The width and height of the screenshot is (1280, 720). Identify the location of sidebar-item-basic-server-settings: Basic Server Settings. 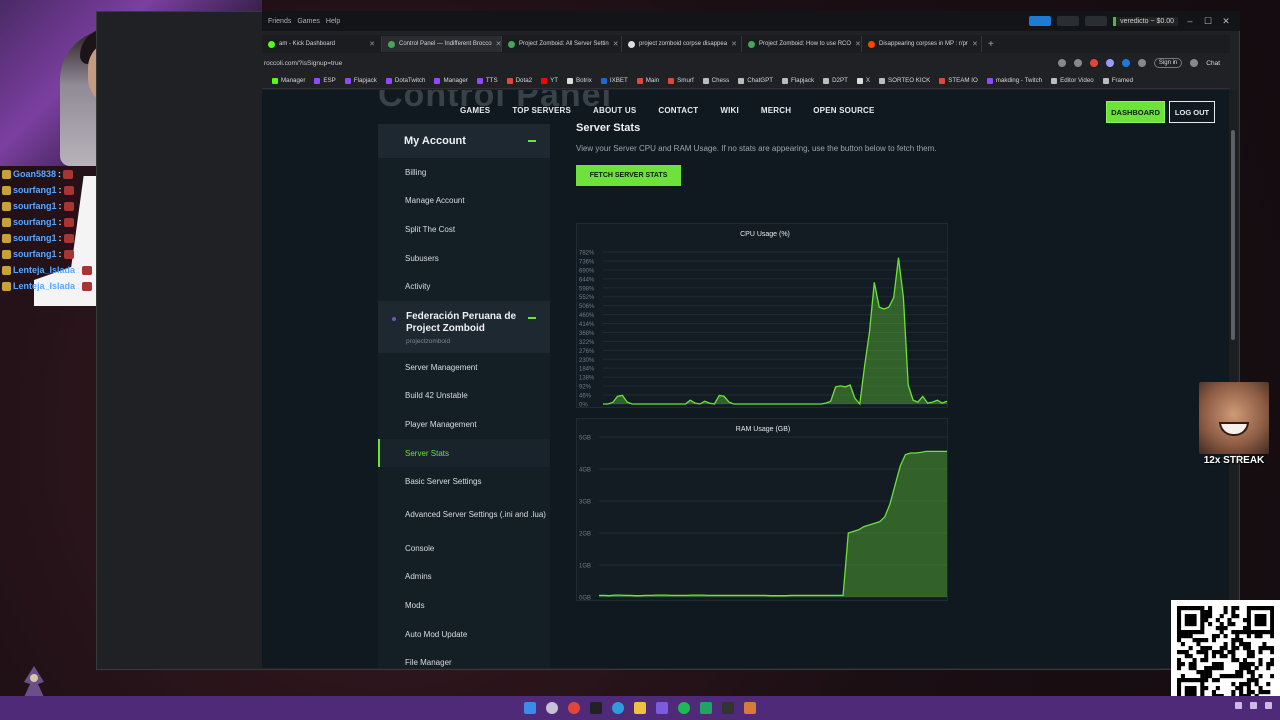
(464, 481).